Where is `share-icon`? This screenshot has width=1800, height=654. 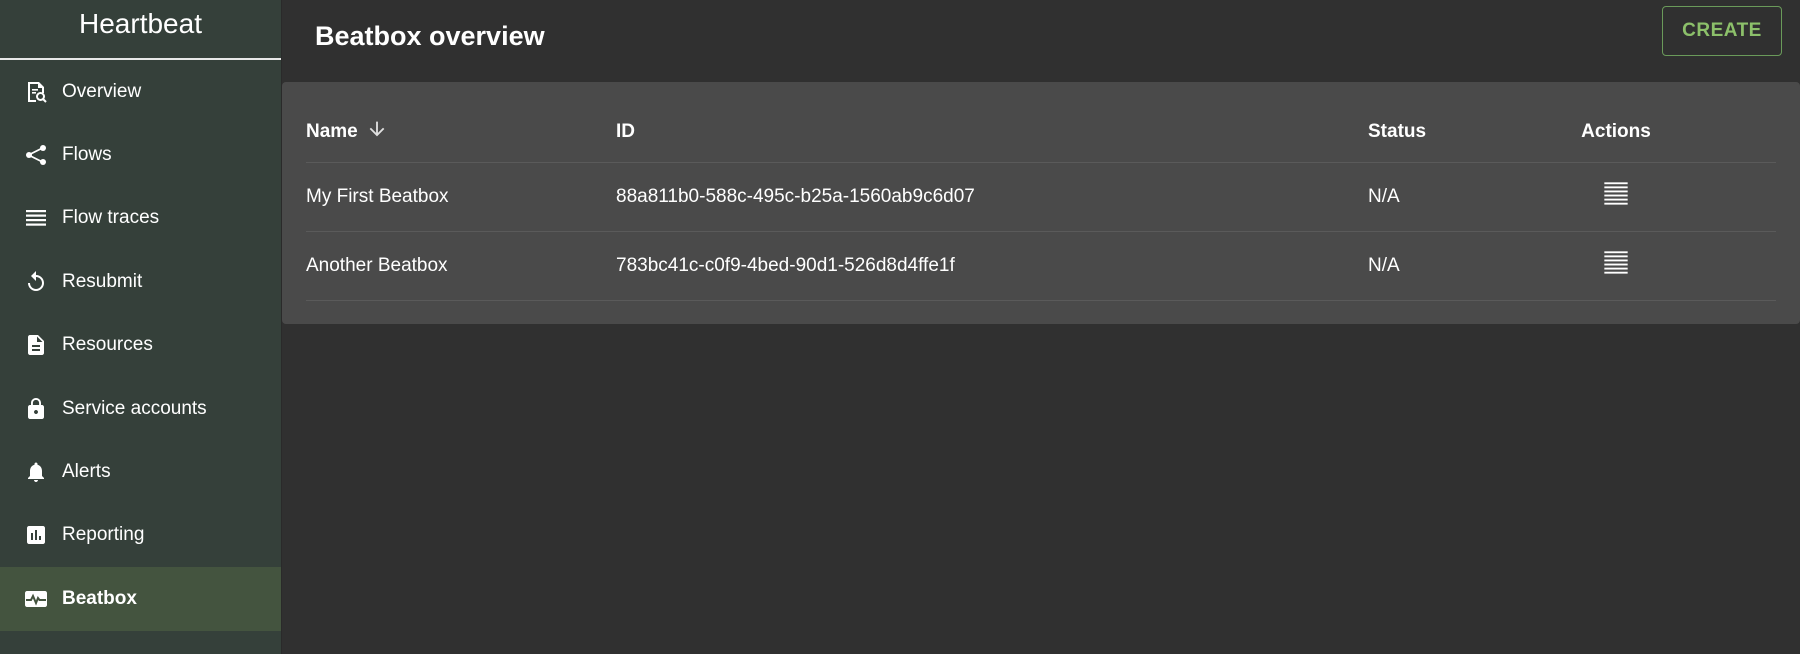
share-icon is located at coordinates (36, 155).